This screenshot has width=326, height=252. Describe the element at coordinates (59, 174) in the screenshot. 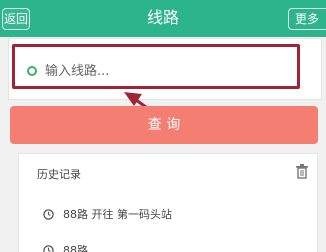

I see `history-title: 历史记录` at that location.